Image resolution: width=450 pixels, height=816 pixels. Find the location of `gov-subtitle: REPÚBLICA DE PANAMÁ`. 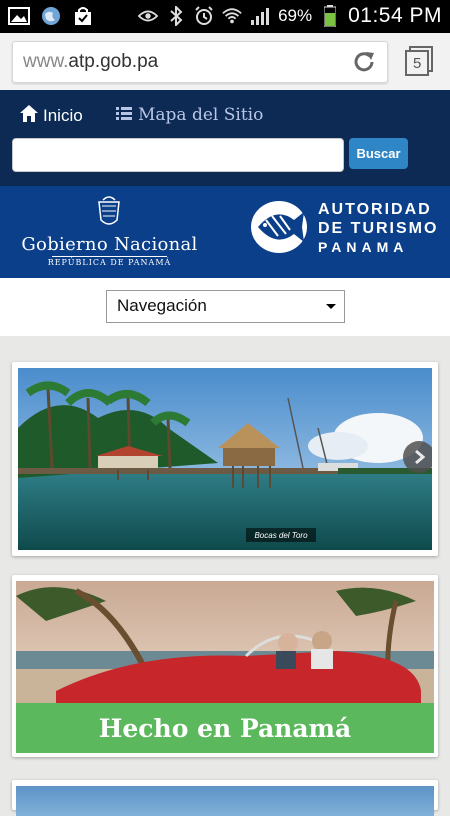

gov-subtitle: REPÚBLICA DE PANAMÁ is located at coordinates (109, 262).